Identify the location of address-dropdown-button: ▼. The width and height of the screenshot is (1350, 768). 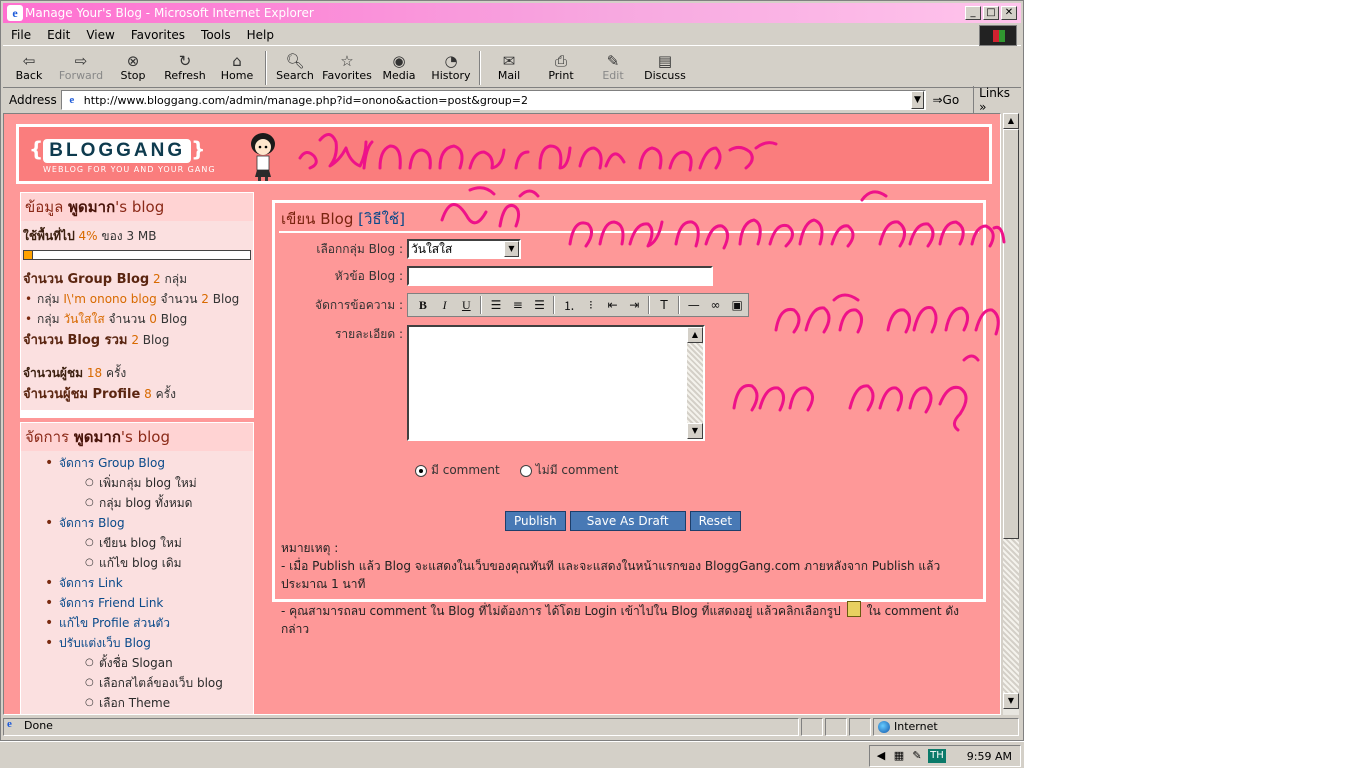
(917, 100).